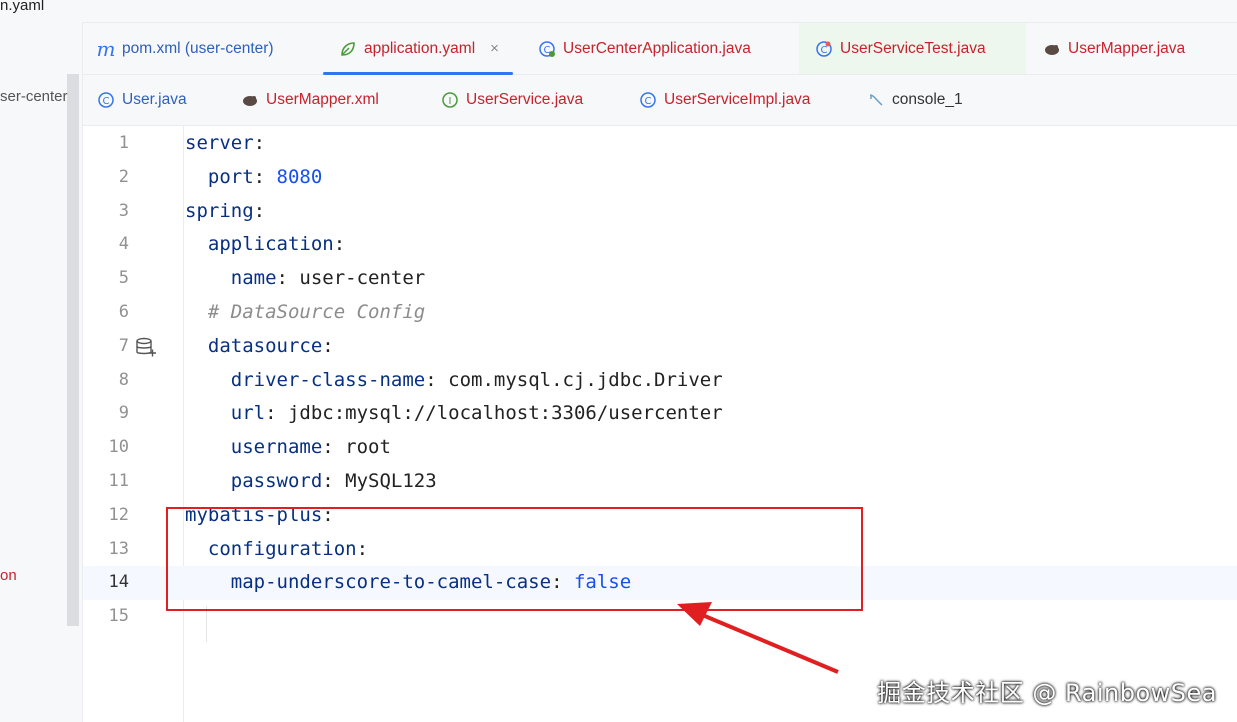 The height and width of the screenshot is (722, 1237). What do you see at coordinates (73, 350) in the screenshot?
I see `project-panel-scrollbar` at bounding box center [73, 350].